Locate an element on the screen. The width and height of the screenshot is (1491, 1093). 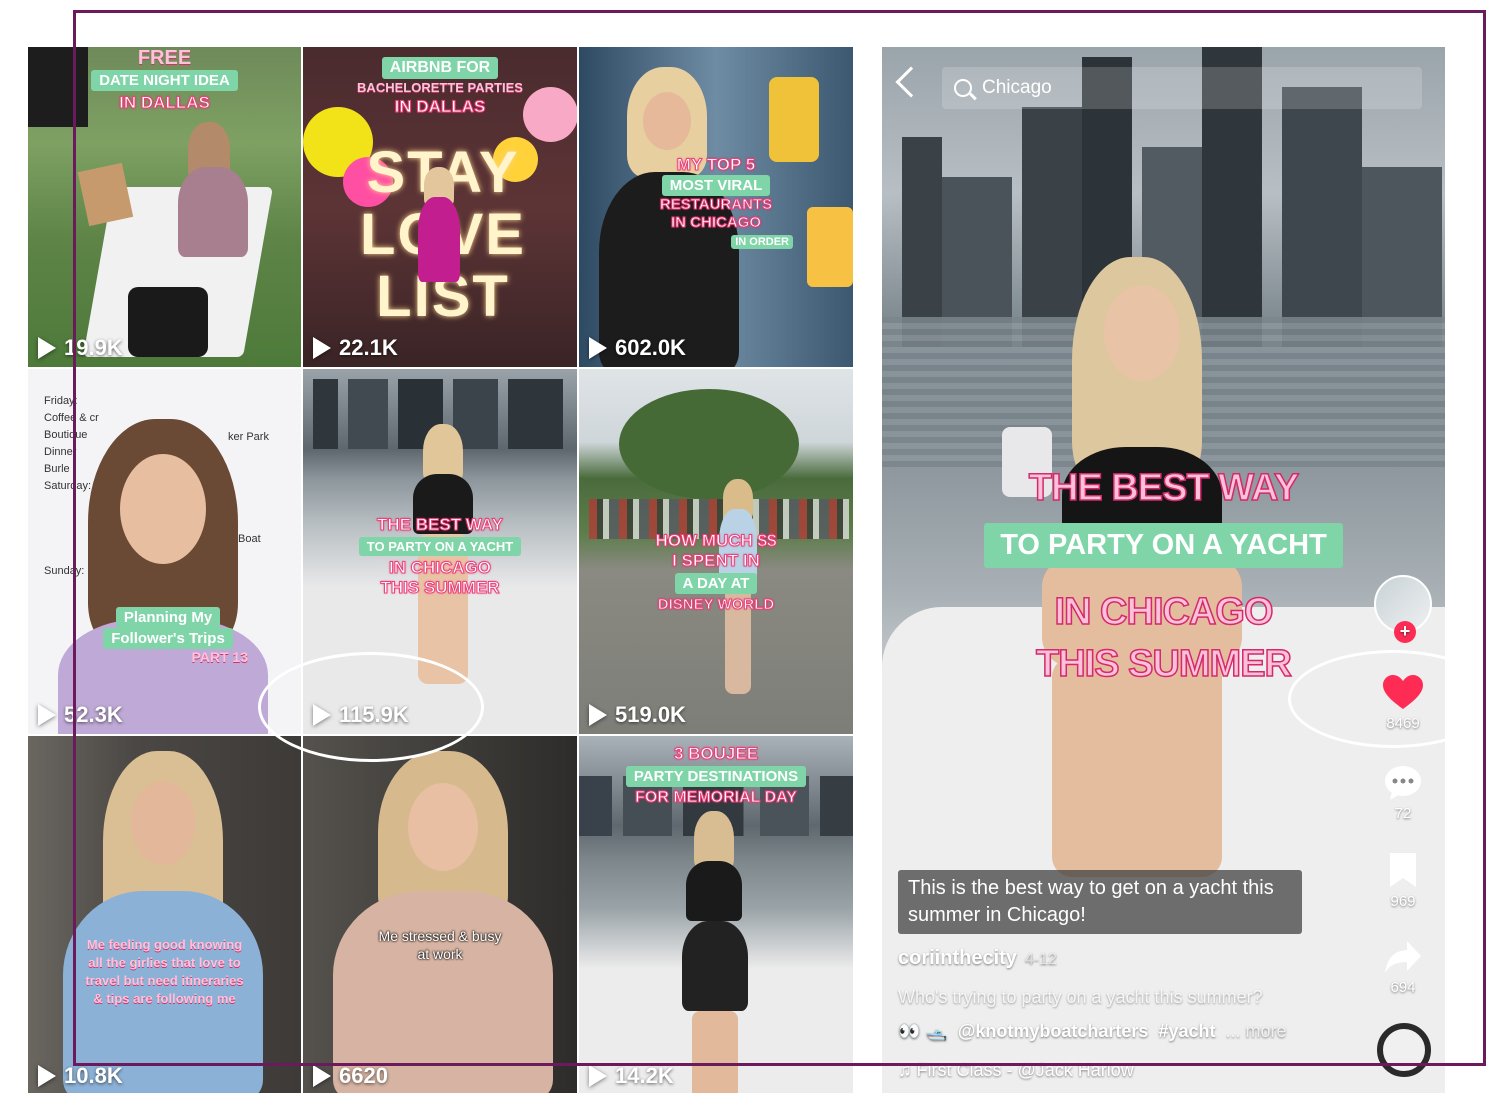
view-count-label: 115.9K is located at coordinates (374, 714).